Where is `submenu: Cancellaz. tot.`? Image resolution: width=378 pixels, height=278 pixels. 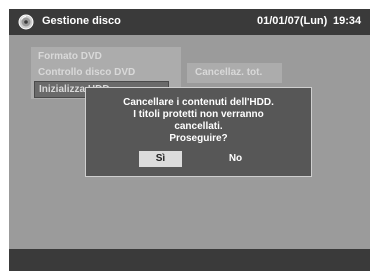
submenu: Cancellaz. tot. is located at coordinates (234, 73).